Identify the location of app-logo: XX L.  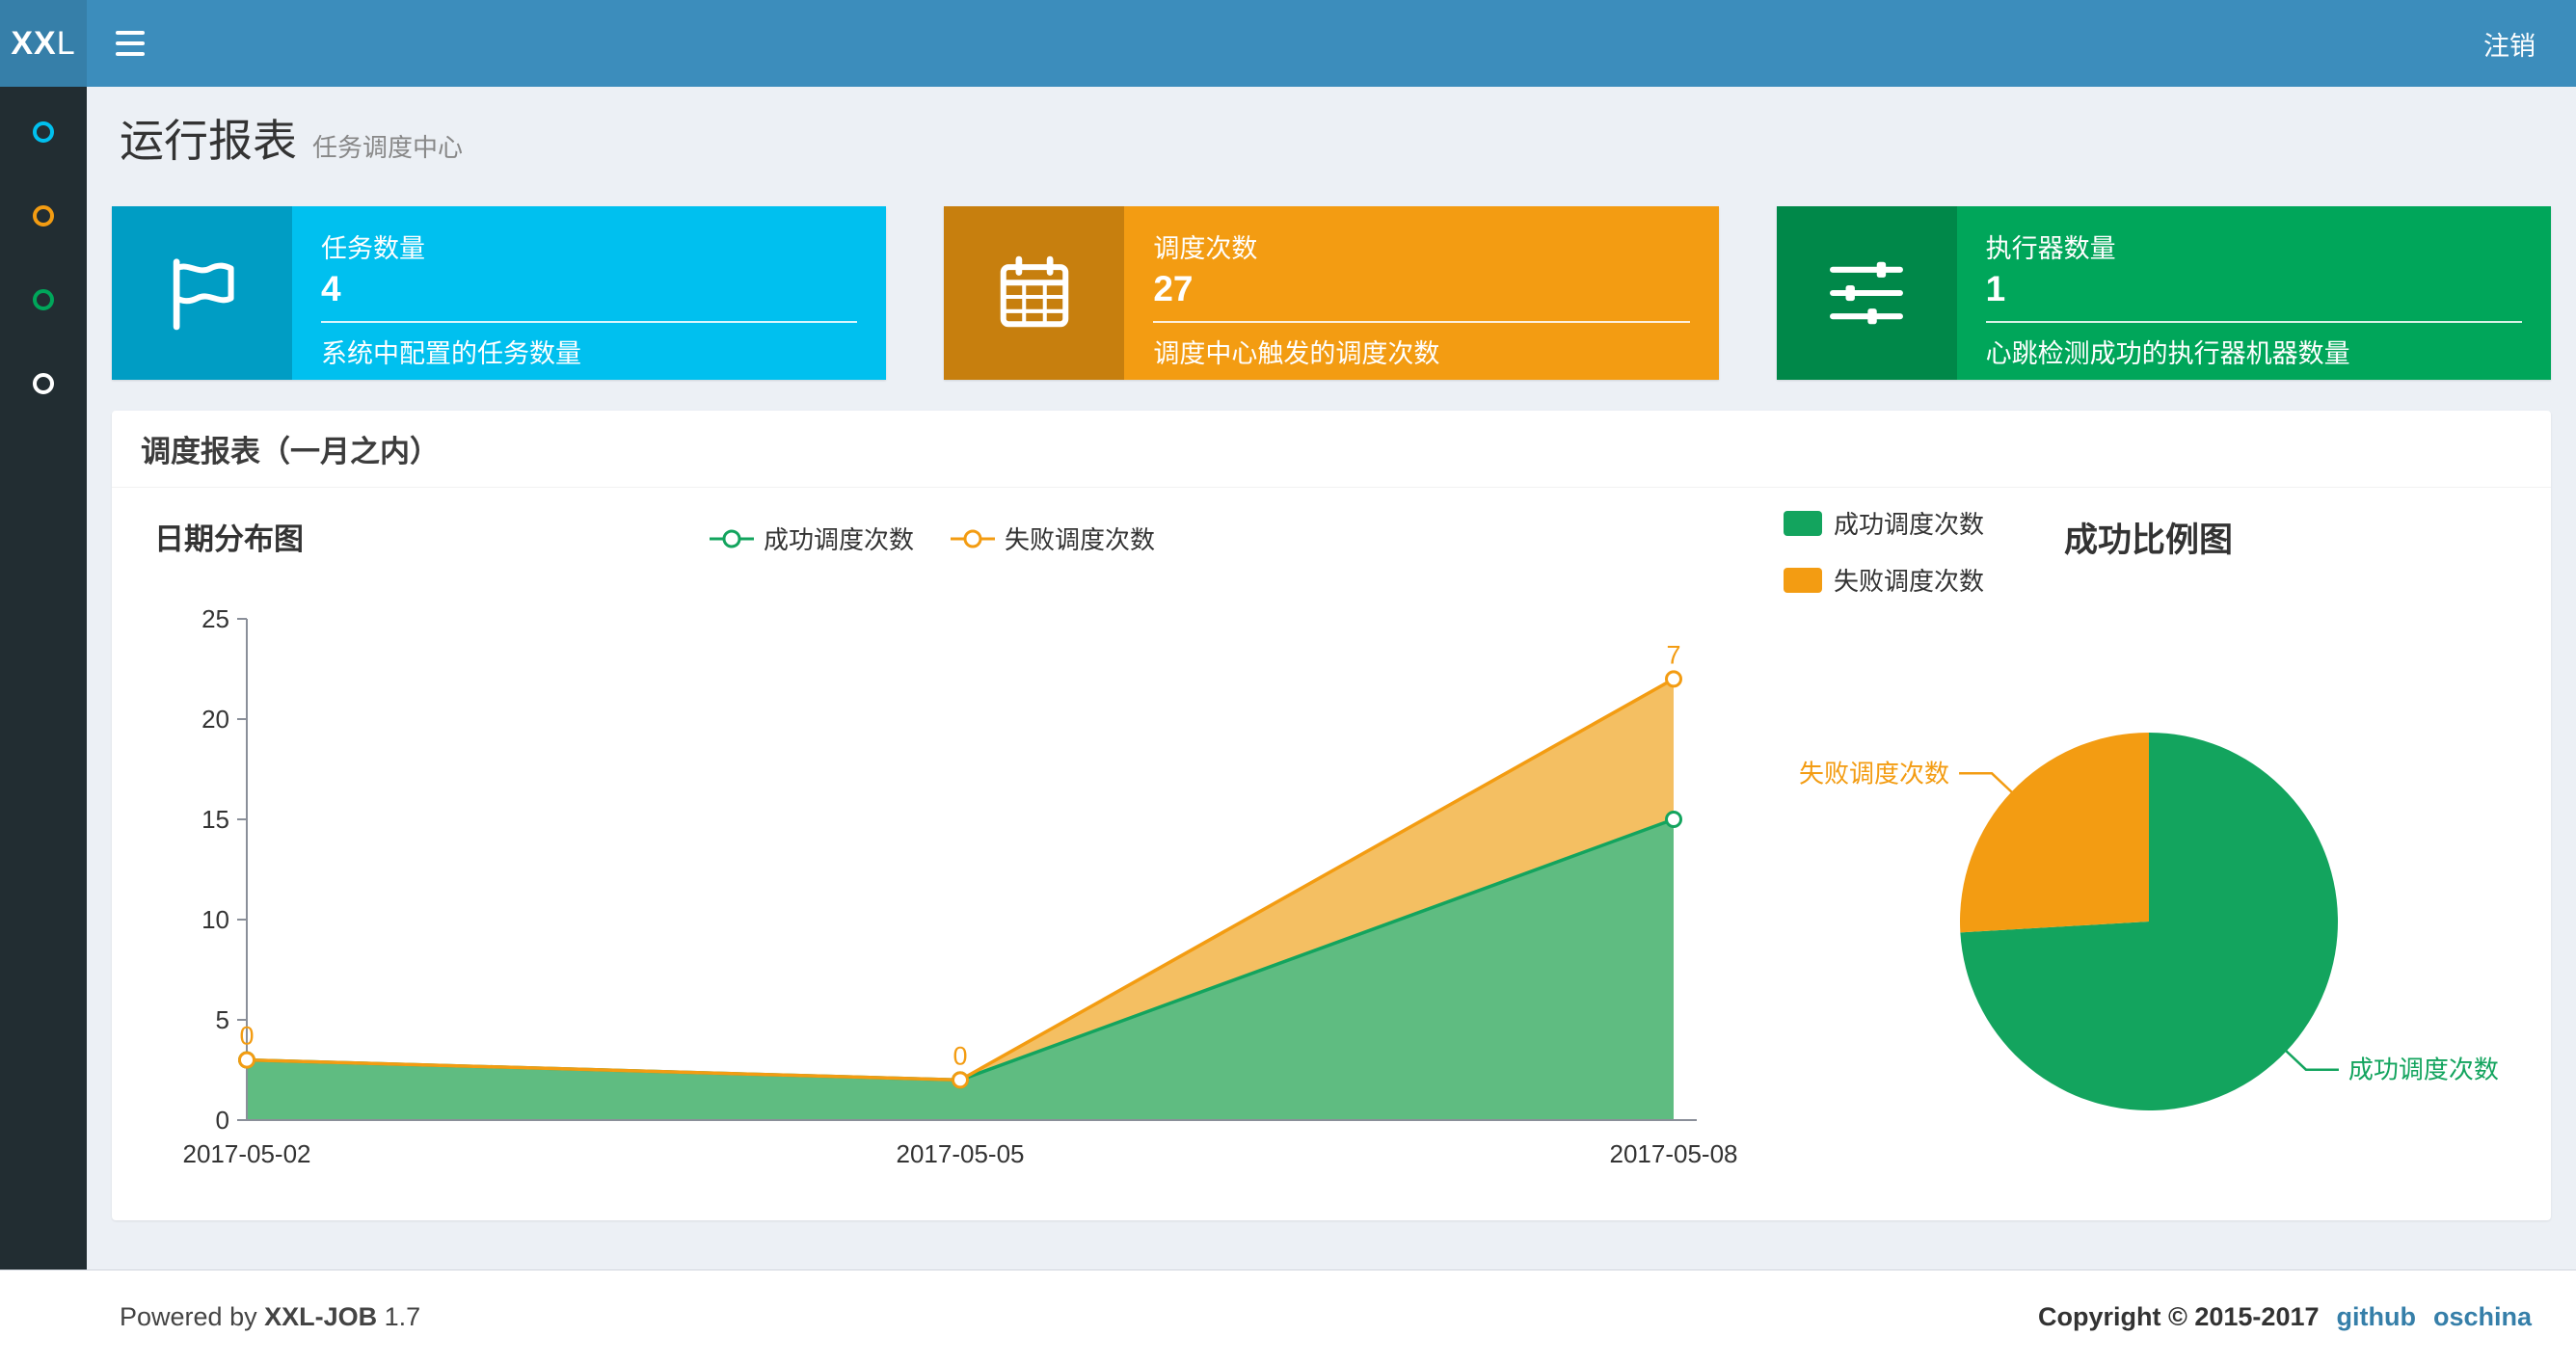
(44, 43).